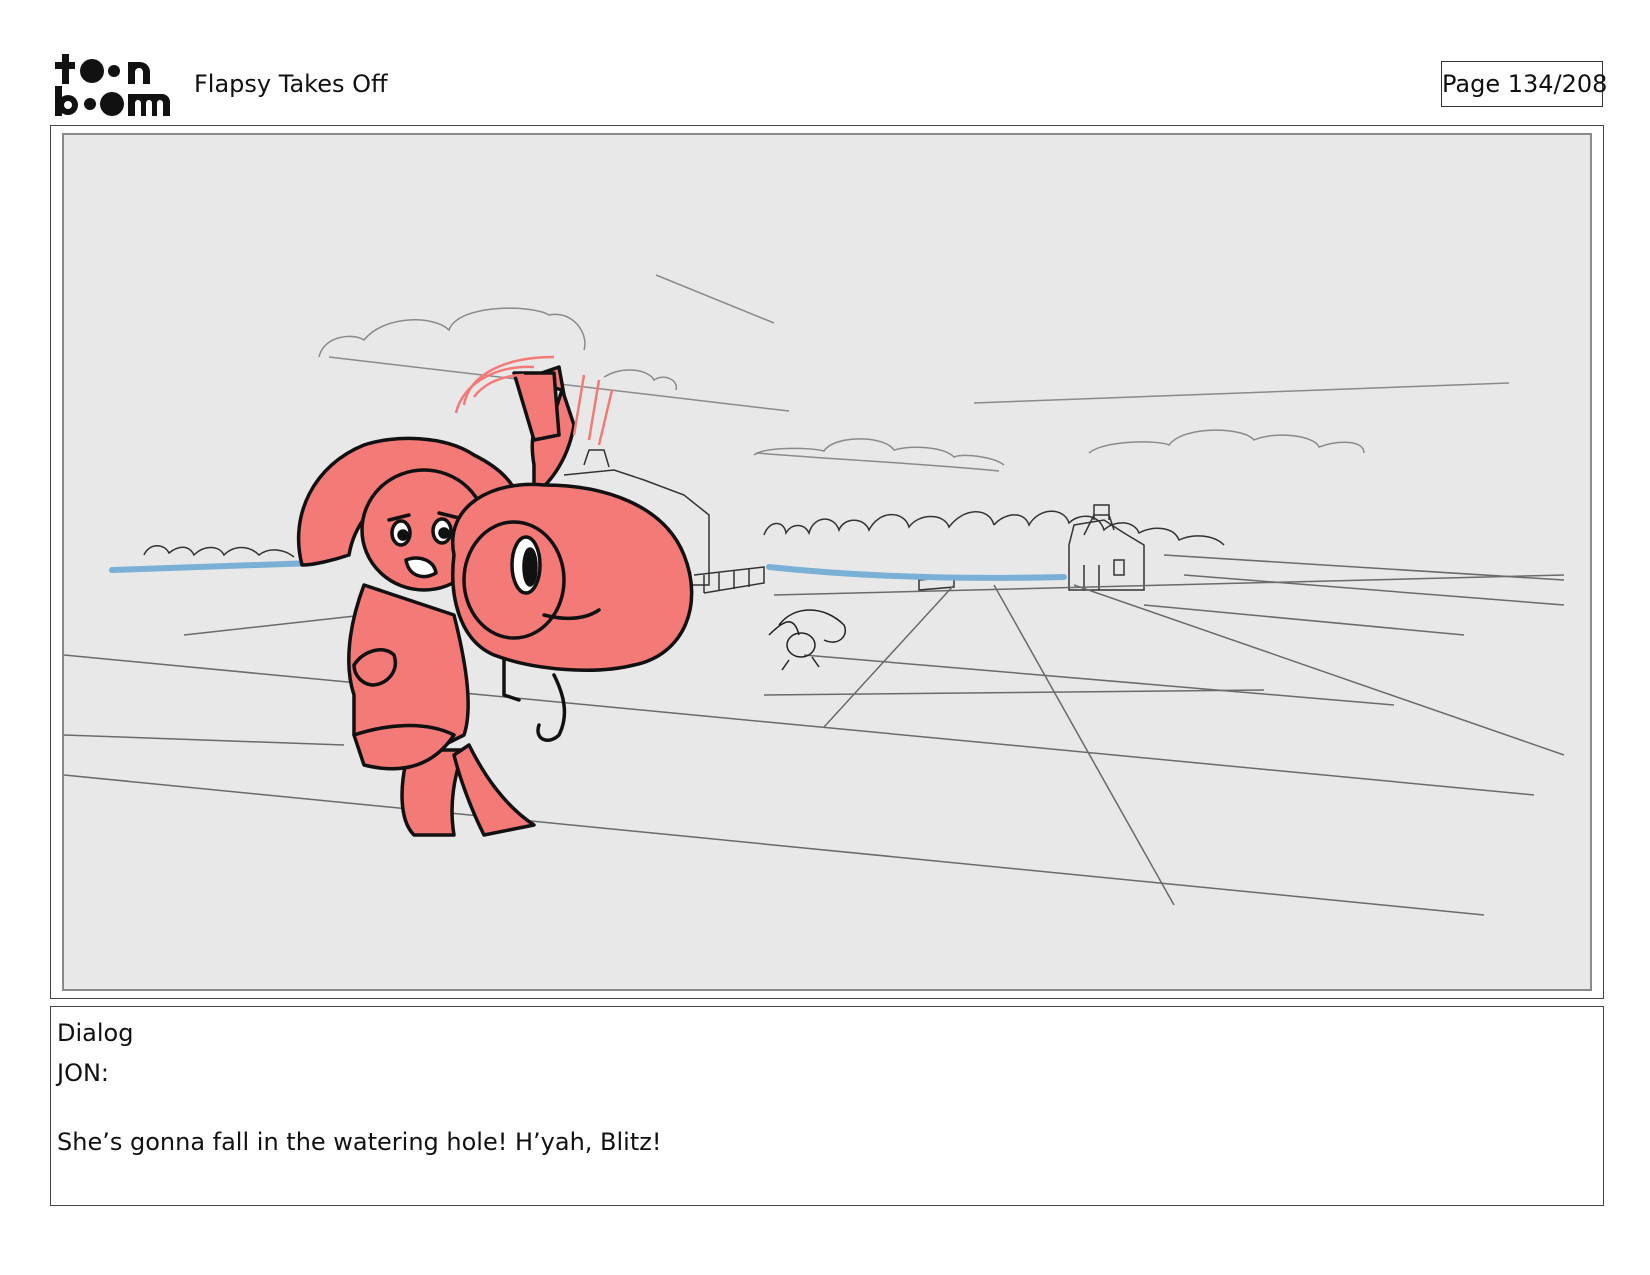  I want to click on document-title: Flapsy Takes Off, so click(291, 84).